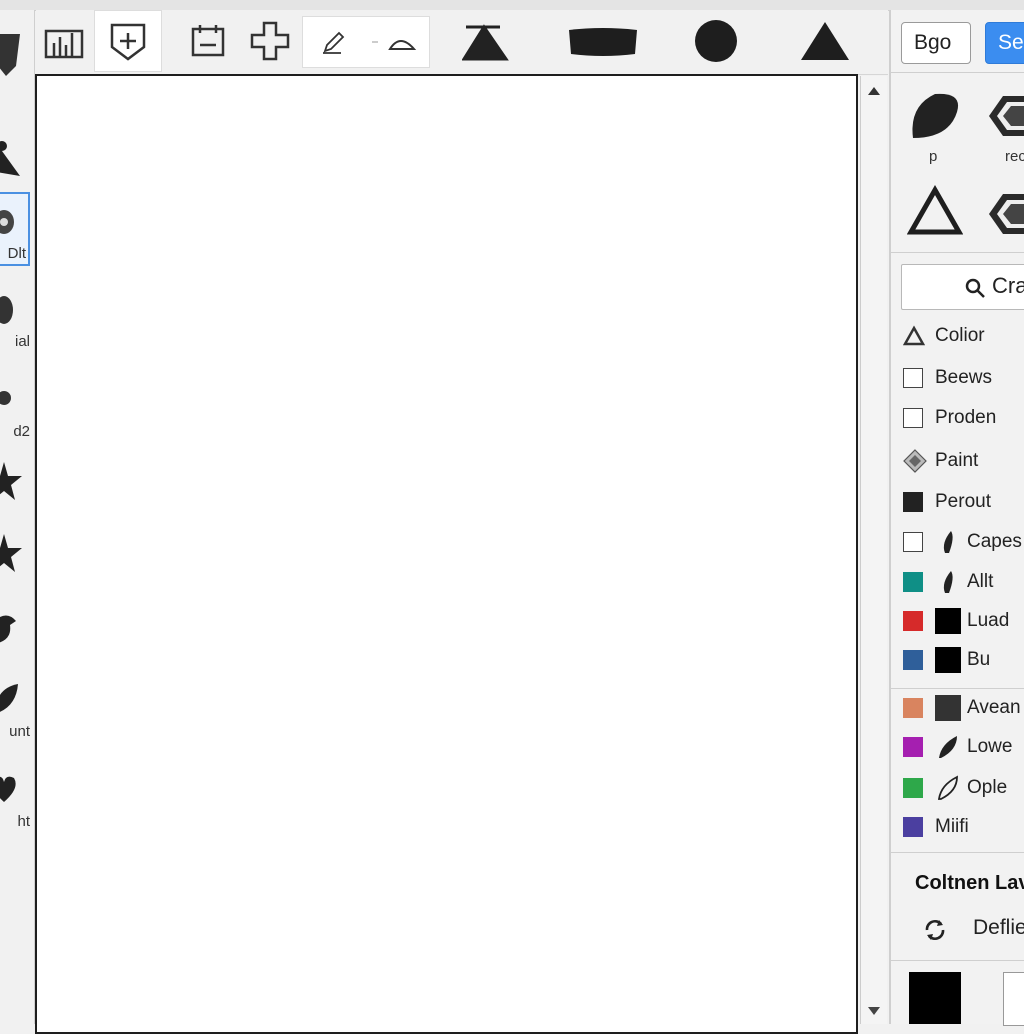 This screenshot has width=1024, height=1034. What do you see at coordinates (963, 621) in the screenshot?
I see `list-item-luad: Luad` at bounding box center [963, 621].